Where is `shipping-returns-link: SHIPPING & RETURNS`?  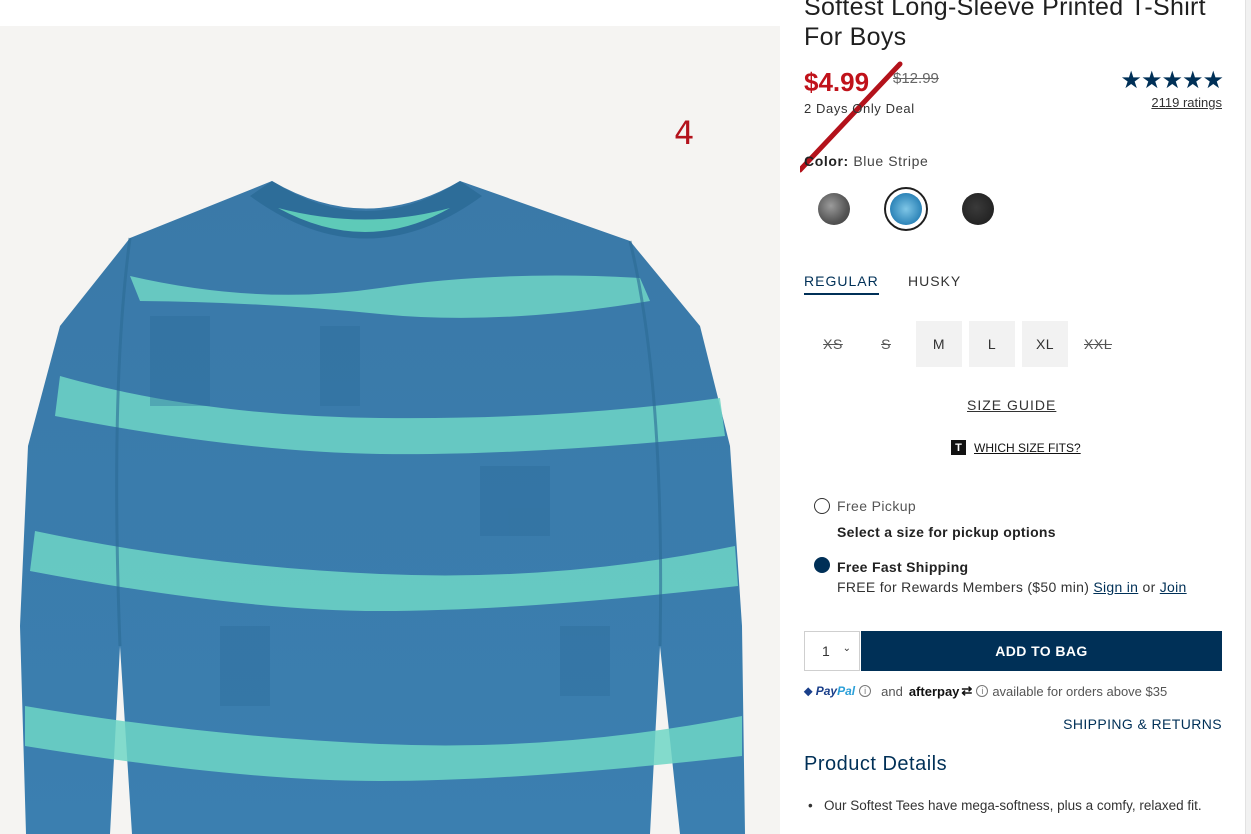
shipping-returns-link: SHIPPING & RETURNS is located at coordinates (1142, 724).